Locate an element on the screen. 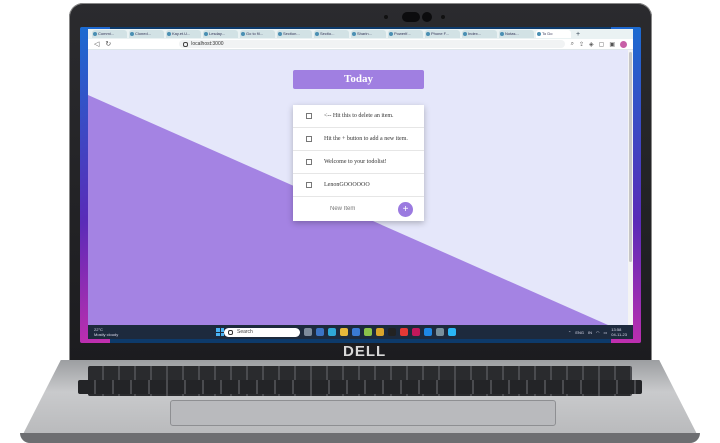 Image resolution: width=720 pixels, height=443 pixels. item-text: LenonGOOOOOO is located at coordinates (347, 185).